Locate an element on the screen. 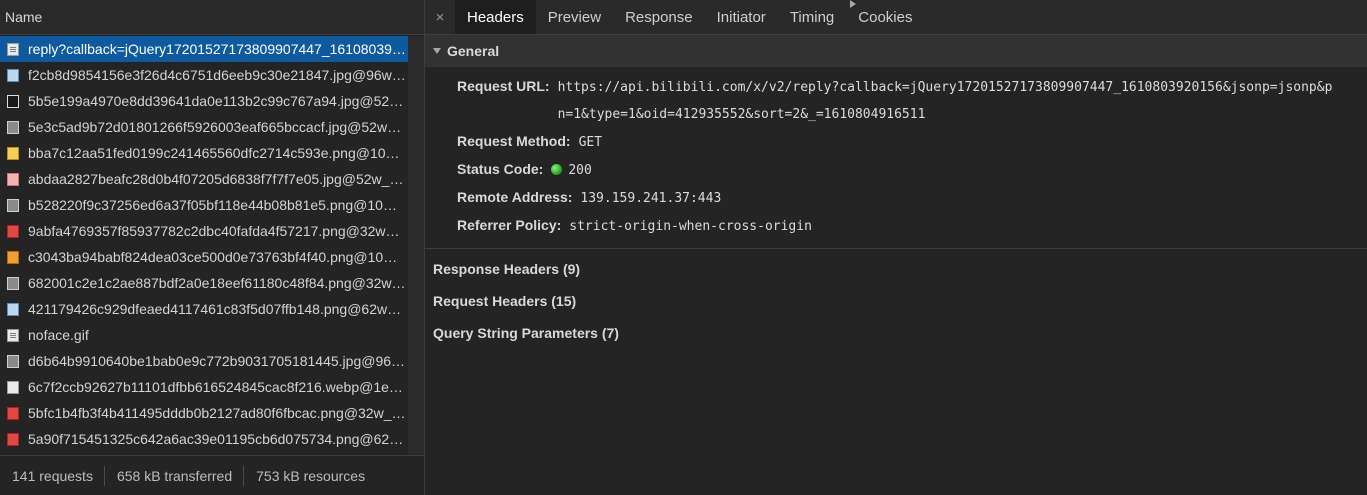 Image resolution: width=1367 pixels, height=495 pixels. referrer-policy-label: Referrer Policy: is located at coordinates (509, 225).